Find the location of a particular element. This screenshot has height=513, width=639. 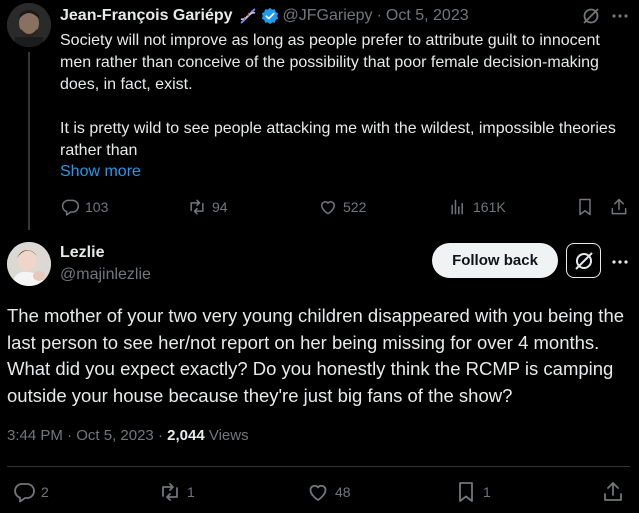

bookmark-count: 1 is located at coordinates (487, 492).